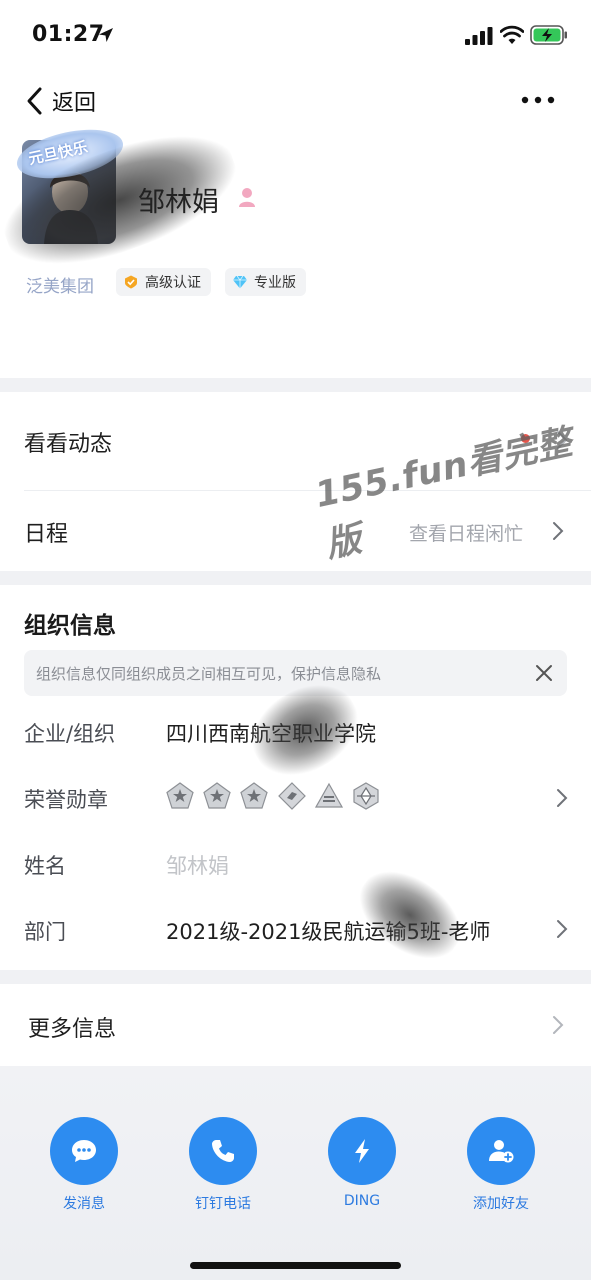  I want to click on chevron-left-icon, so click(34, 101).